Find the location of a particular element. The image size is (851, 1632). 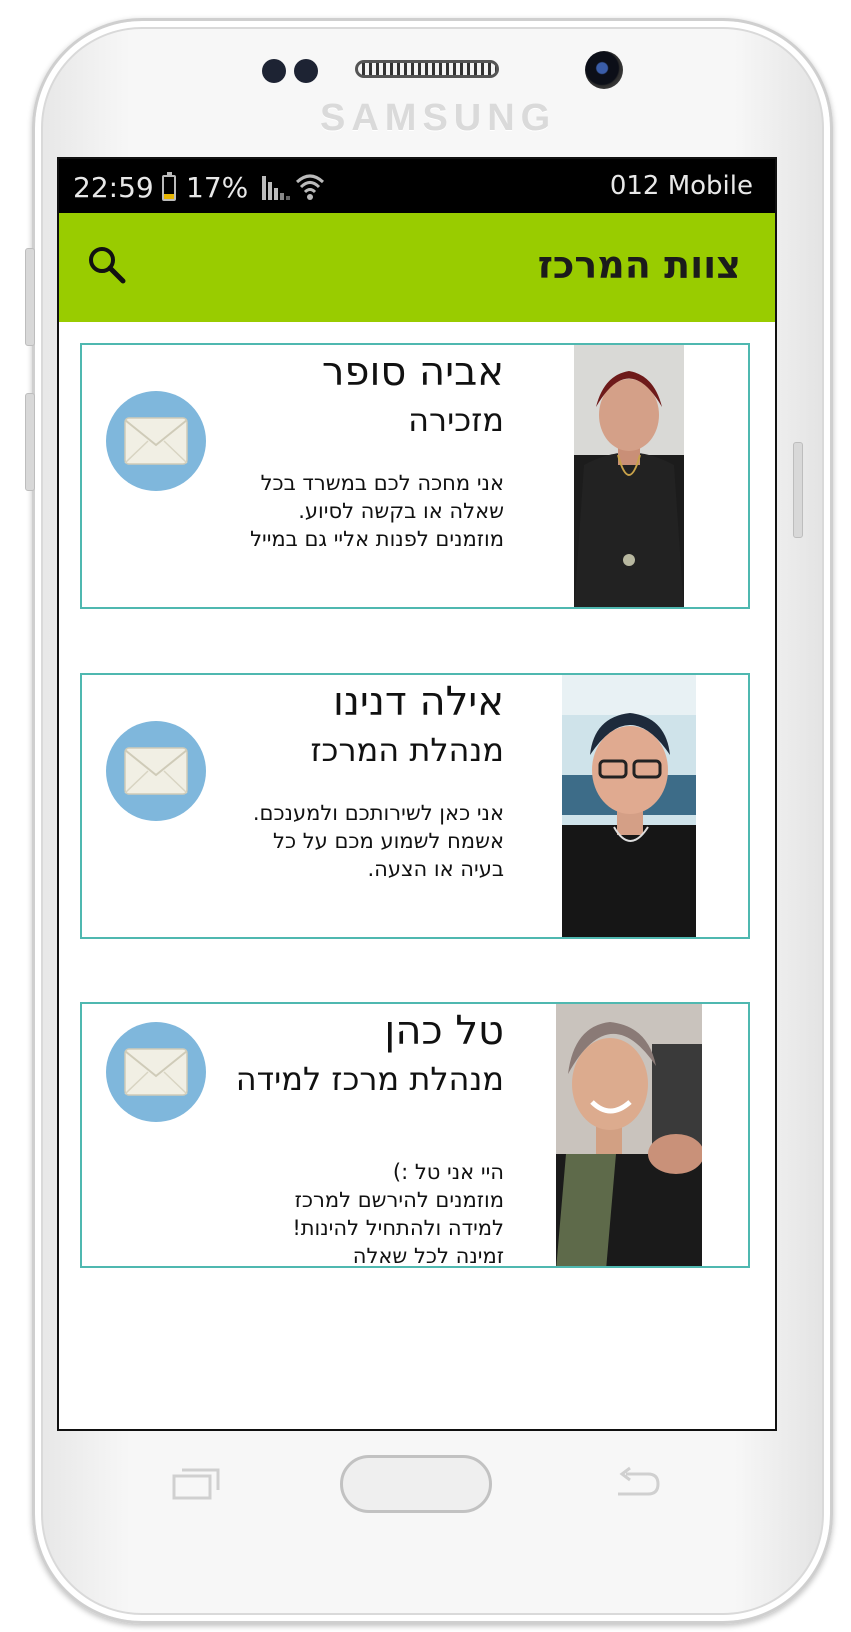

volume-up-button is located at coordinates (30, 297).